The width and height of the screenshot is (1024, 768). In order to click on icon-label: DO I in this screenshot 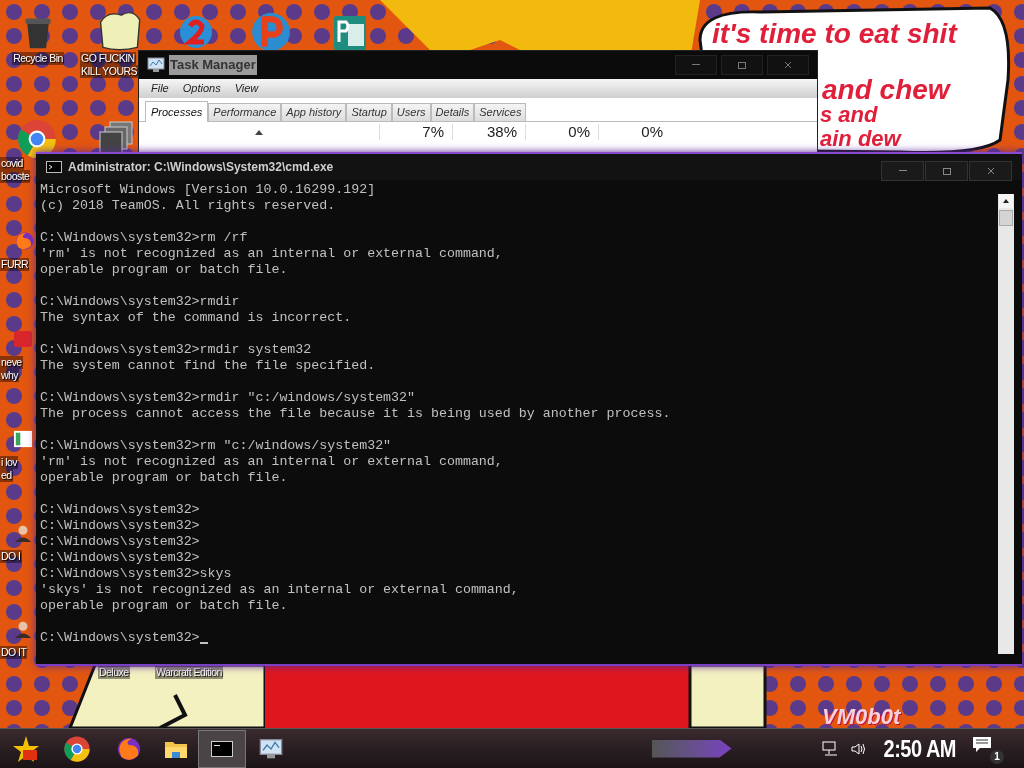, I will do `click(11, 556)`.